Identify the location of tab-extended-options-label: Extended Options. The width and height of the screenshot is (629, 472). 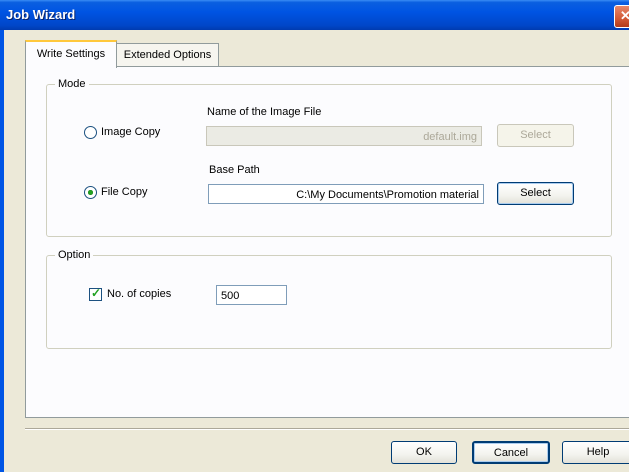
(167, 55).